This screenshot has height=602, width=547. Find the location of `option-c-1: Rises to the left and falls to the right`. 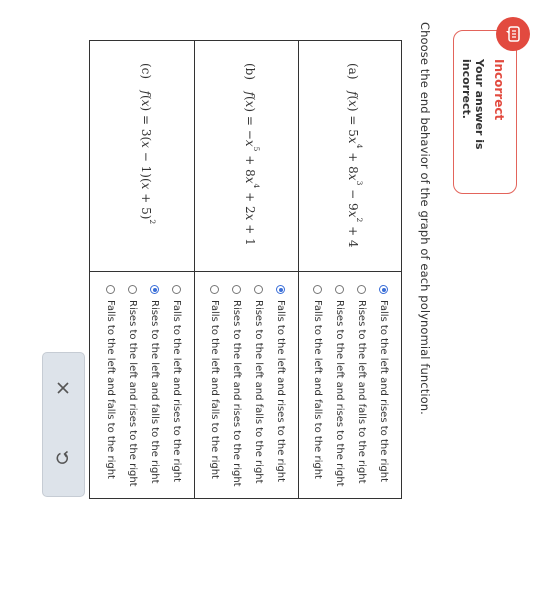

option-c-1: Rises to the left and falls to the right is located at coordinates (155, 386).